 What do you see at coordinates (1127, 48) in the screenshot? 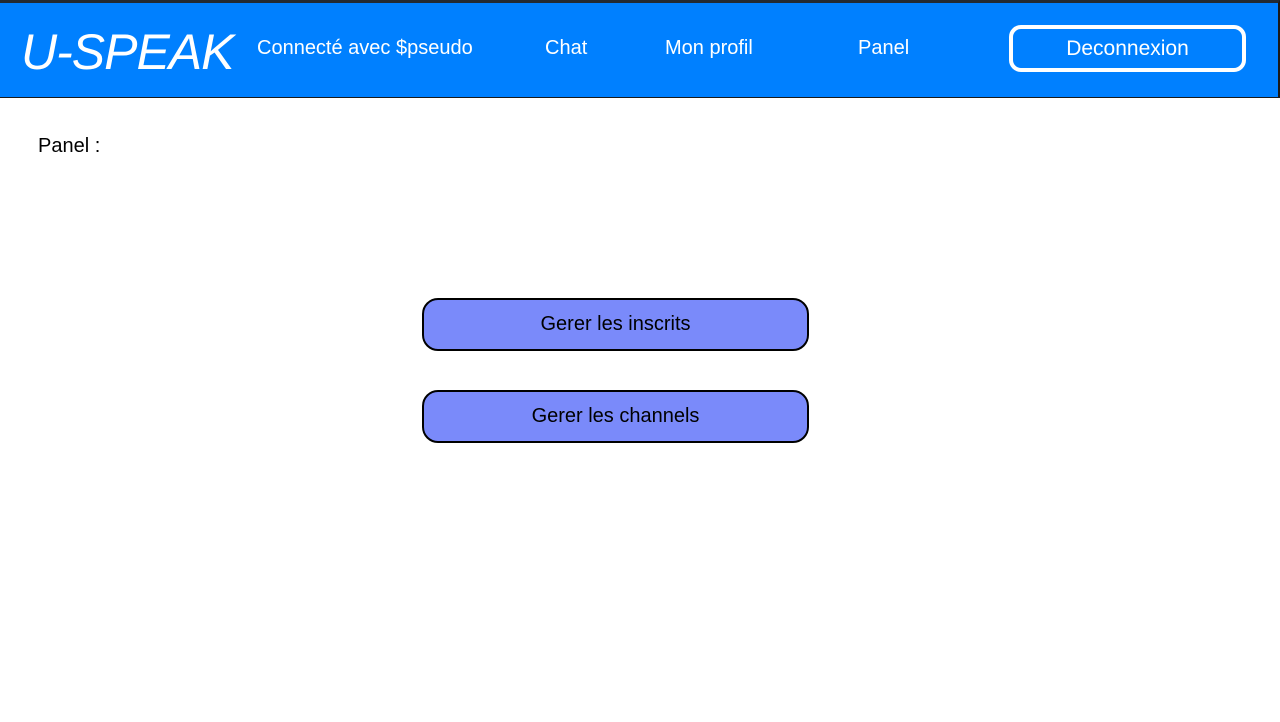
I see `logout-button: Deconnexion` at bounding box center [1127, 48].